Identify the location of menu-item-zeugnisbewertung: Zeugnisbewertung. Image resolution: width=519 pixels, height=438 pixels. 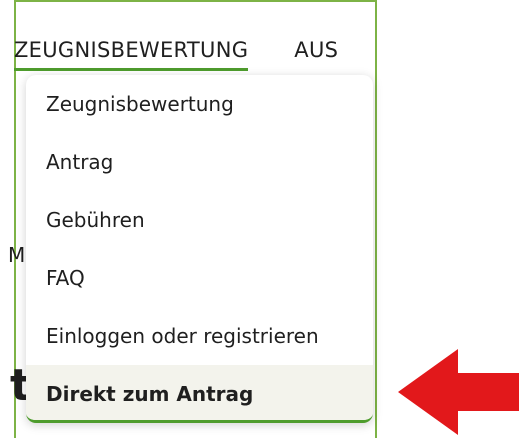
(199, 104).